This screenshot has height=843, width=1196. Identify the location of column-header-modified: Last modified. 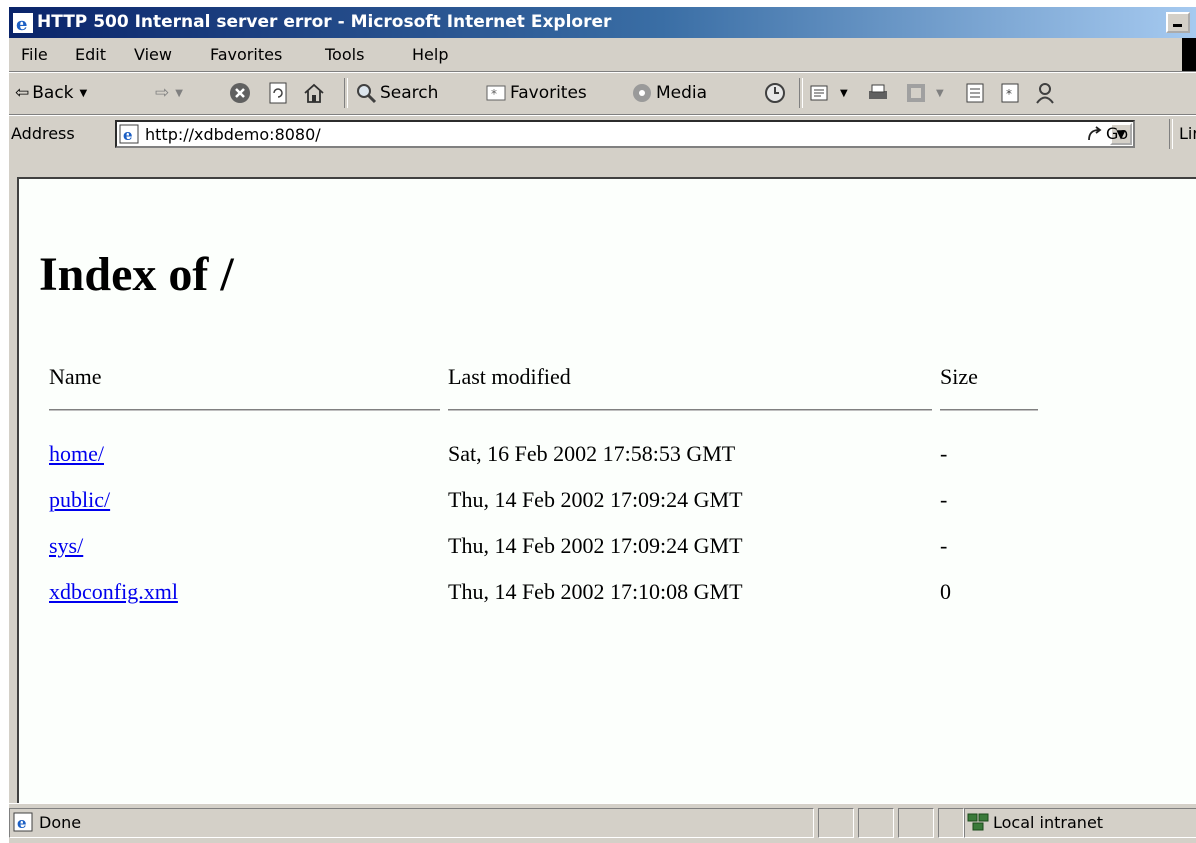
(509, 376).